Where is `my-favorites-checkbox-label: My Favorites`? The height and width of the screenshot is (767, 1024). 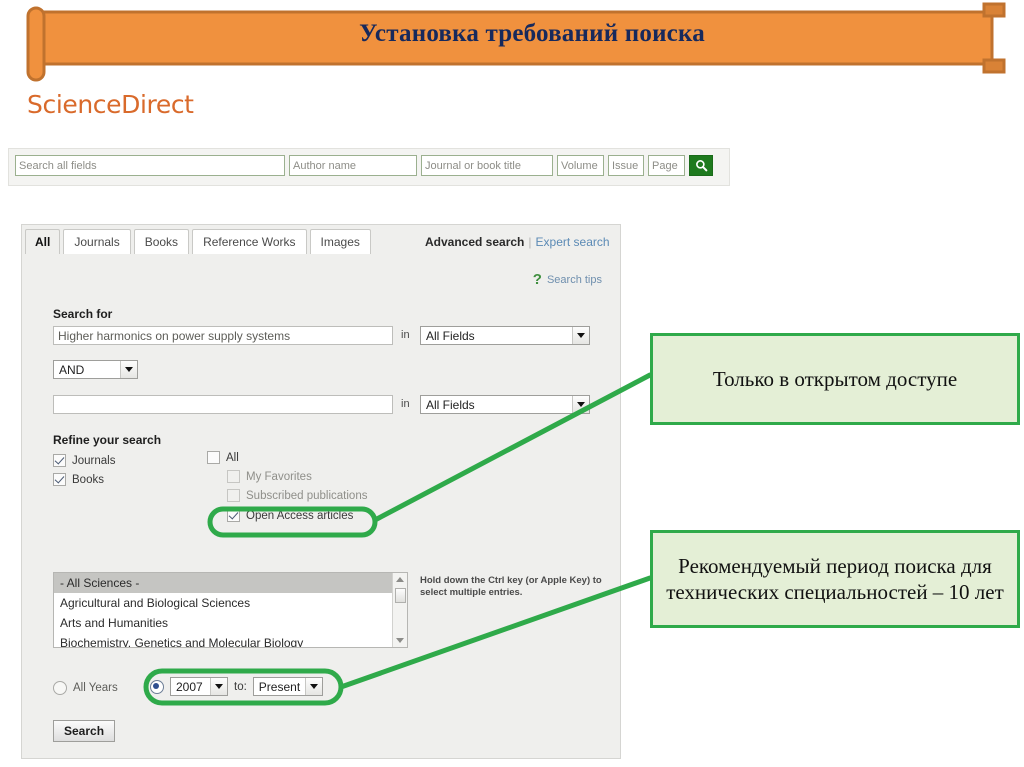 my-favorites-checkbox-label: My Favorites is located at coordinates (279, 476).